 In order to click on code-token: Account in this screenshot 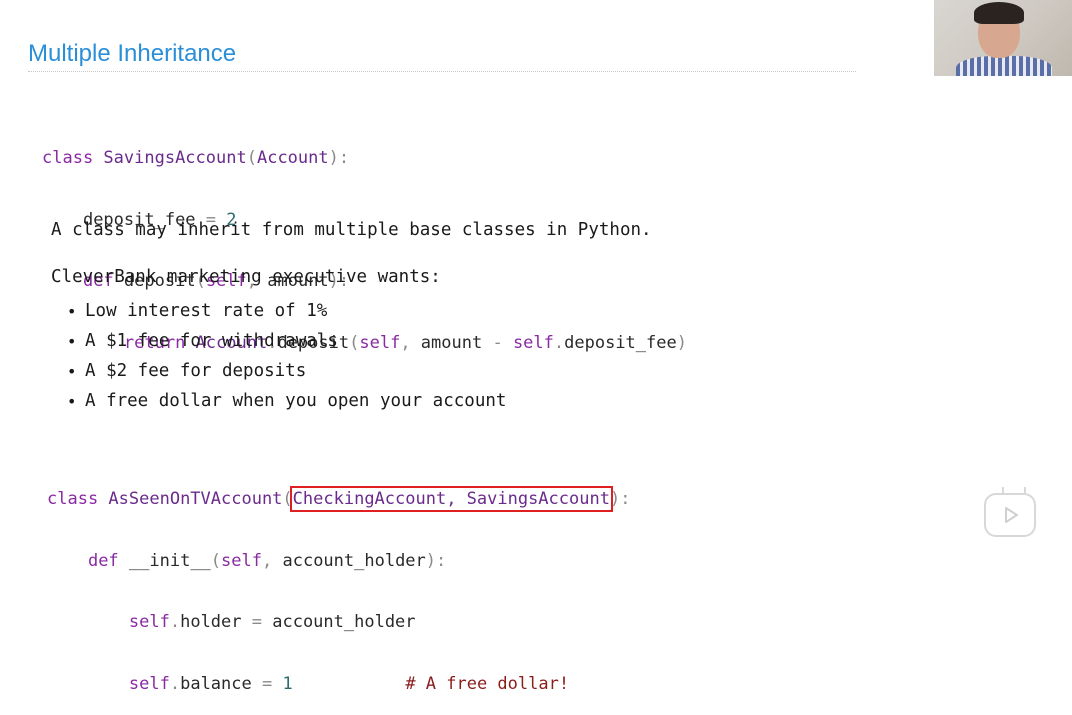, I will do `click(292, 158)`.